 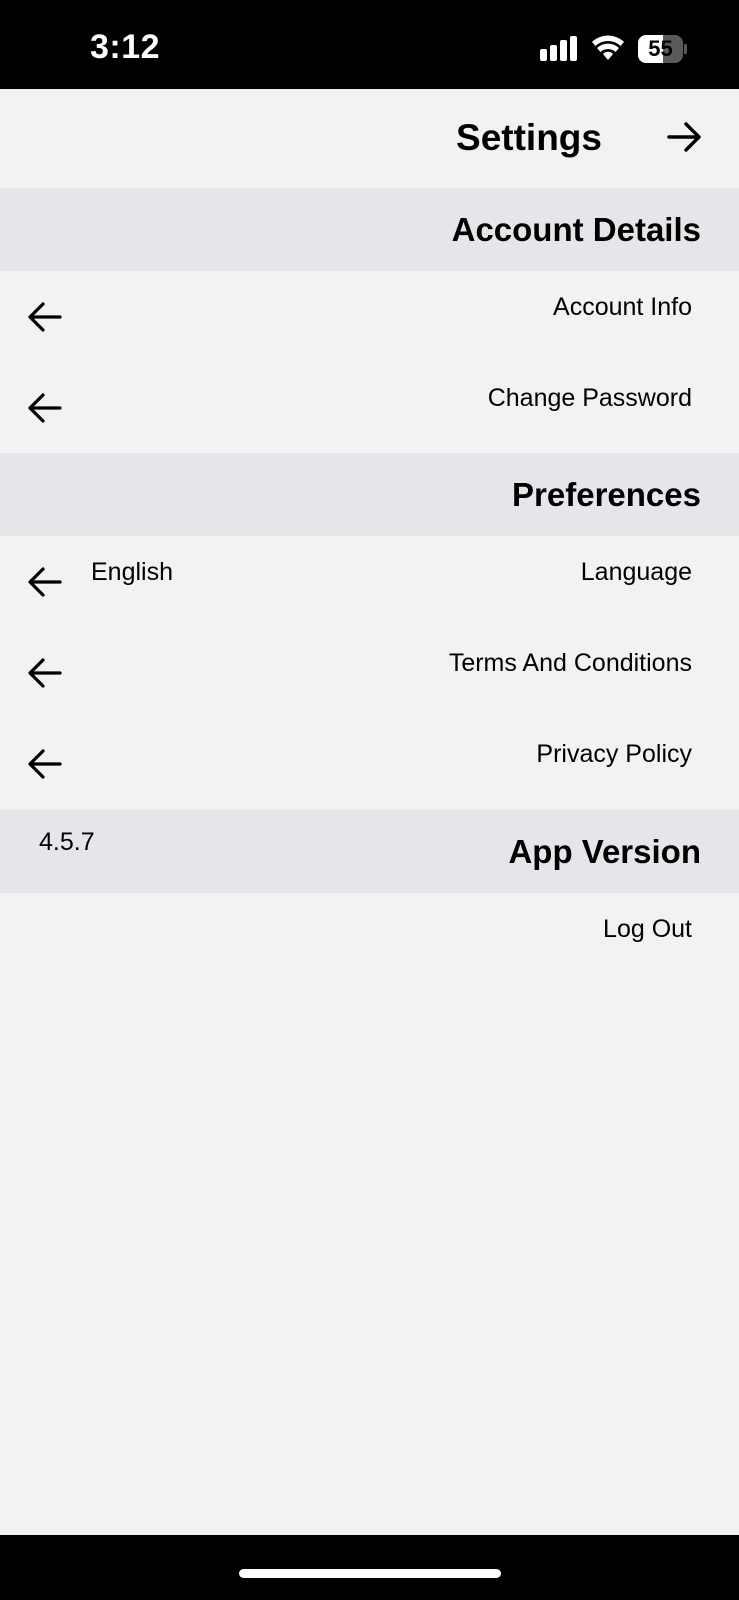 What do you see at coordinates (558, 48) in the screenshot?
I see `cellular-signal-icon` at bounding box center [558, 48].